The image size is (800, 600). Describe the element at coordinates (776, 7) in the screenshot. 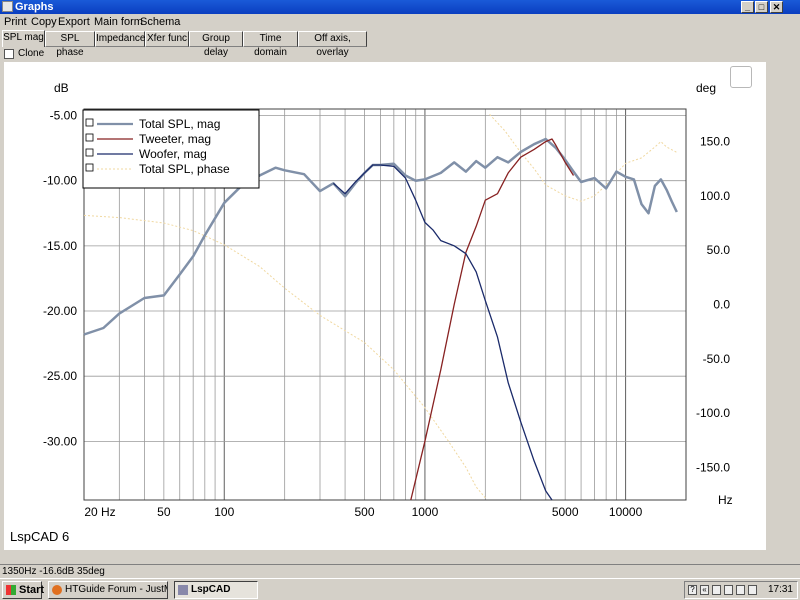

I see `close-button: ✕` at that location.